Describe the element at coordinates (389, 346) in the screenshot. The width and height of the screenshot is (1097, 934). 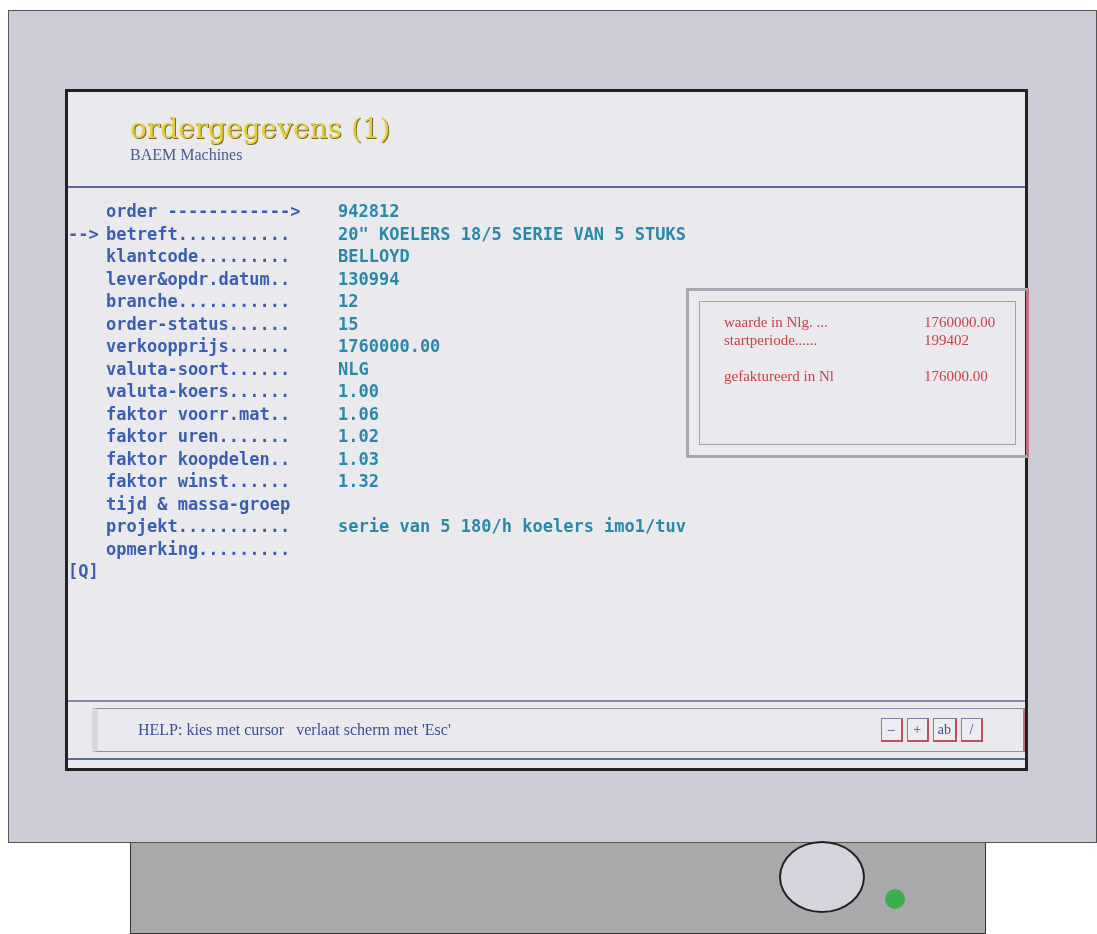
I see `field-value: 1760000.00` at that location.